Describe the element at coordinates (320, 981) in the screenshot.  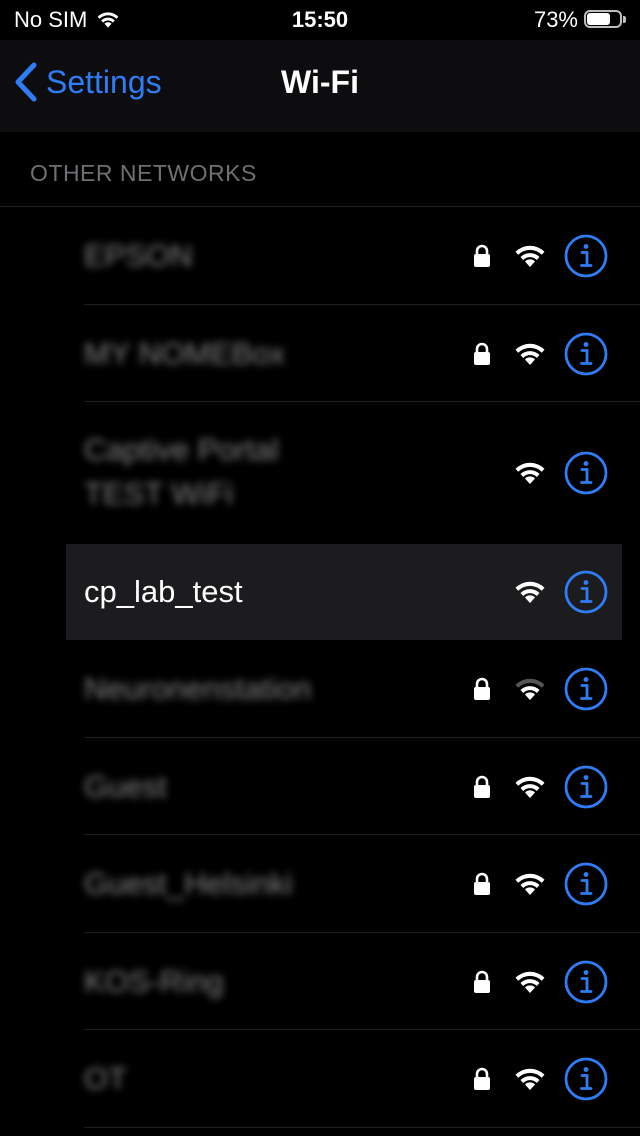
I see `network-row: KOS-Ring` at that location.